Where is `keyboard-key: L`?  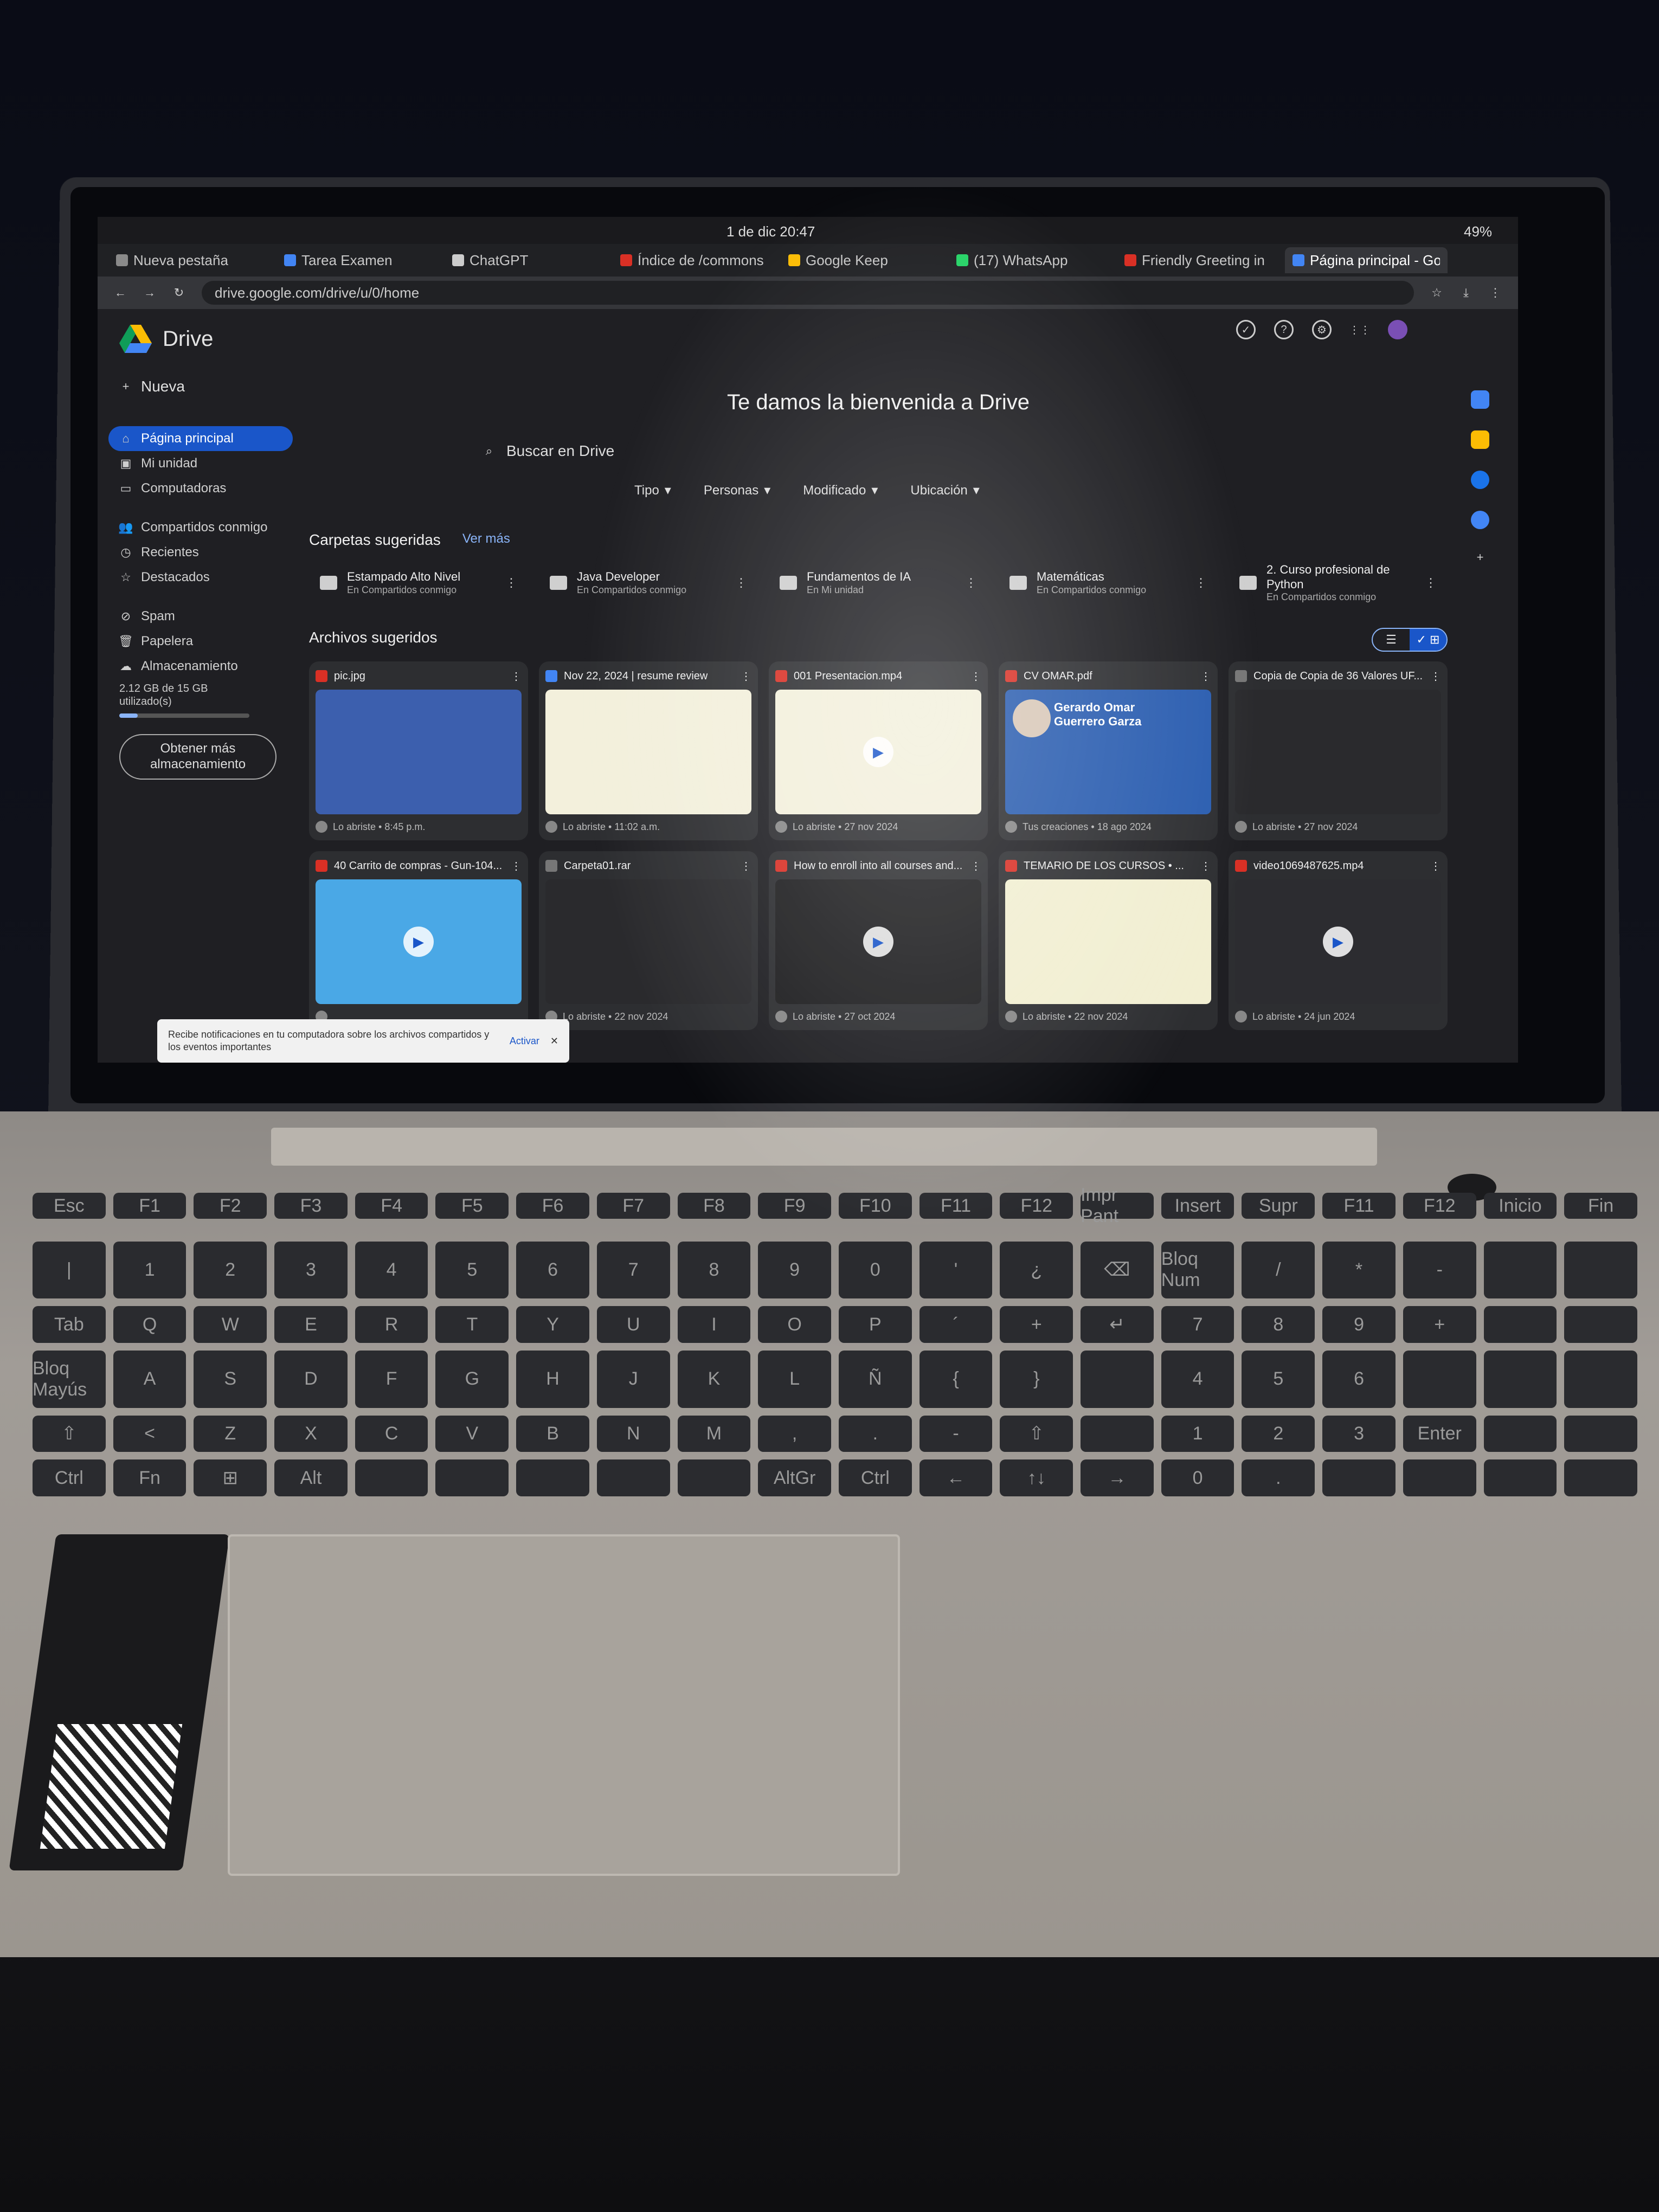 keyboard-key: L is located at coordinates (794, 1379).